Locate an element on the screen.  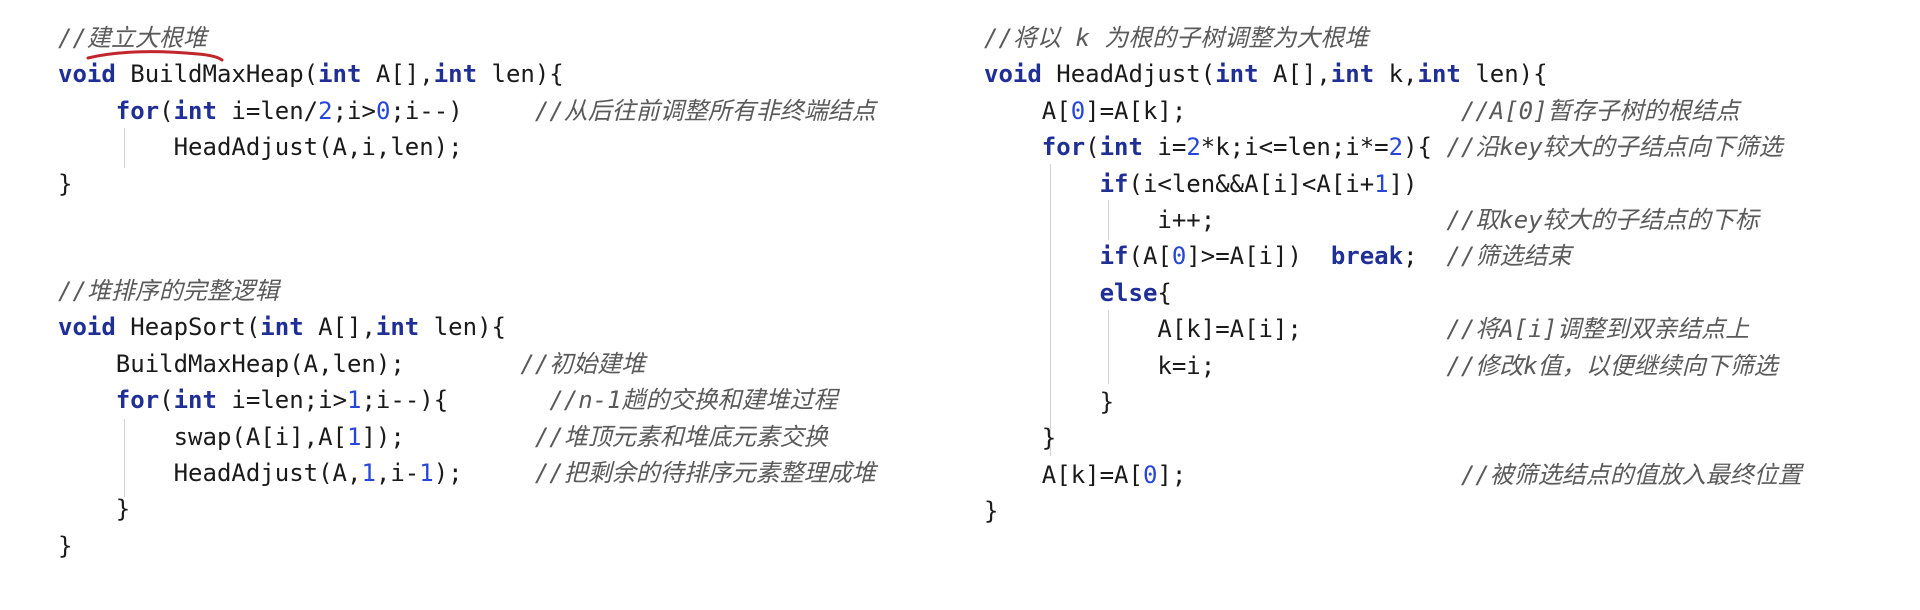
code-keyword: if is located at coordinates (1114, 183).